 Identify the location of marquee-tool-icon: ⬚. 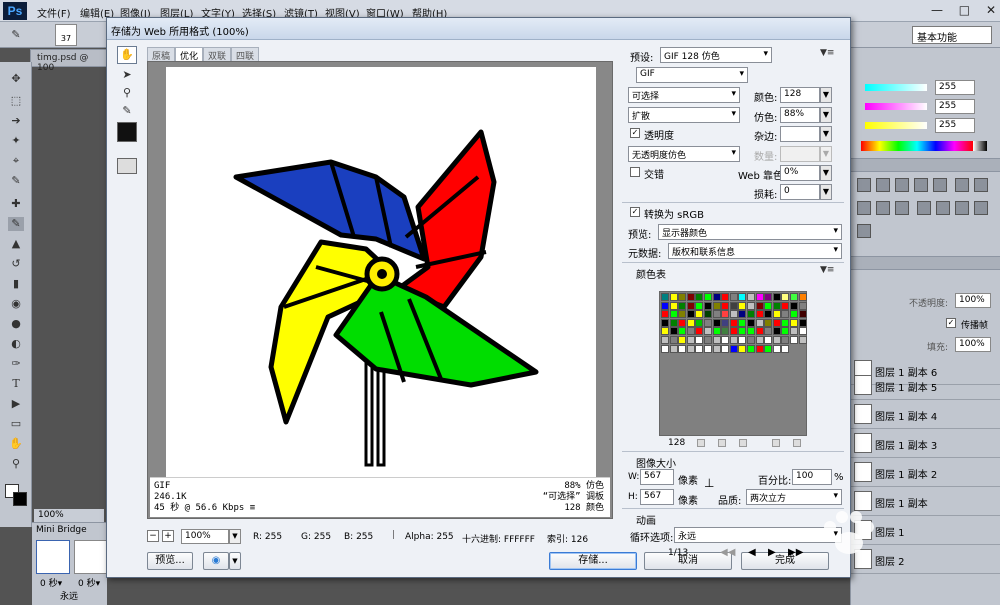
(16, 101).